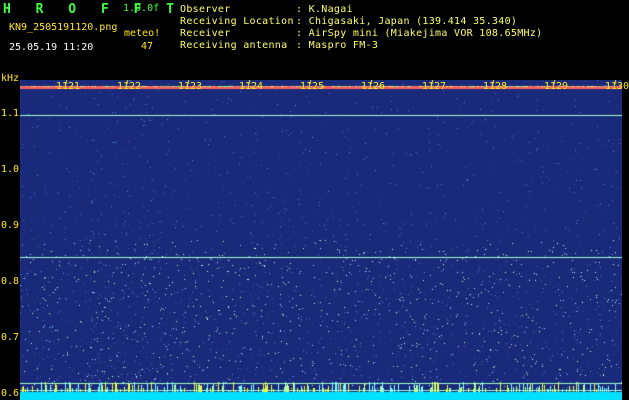  What do you see at coordinates (337, 45) in the screenshot?
I see `info-value-antenna: : Maspro FM-3` at bounding box center [337, 45].